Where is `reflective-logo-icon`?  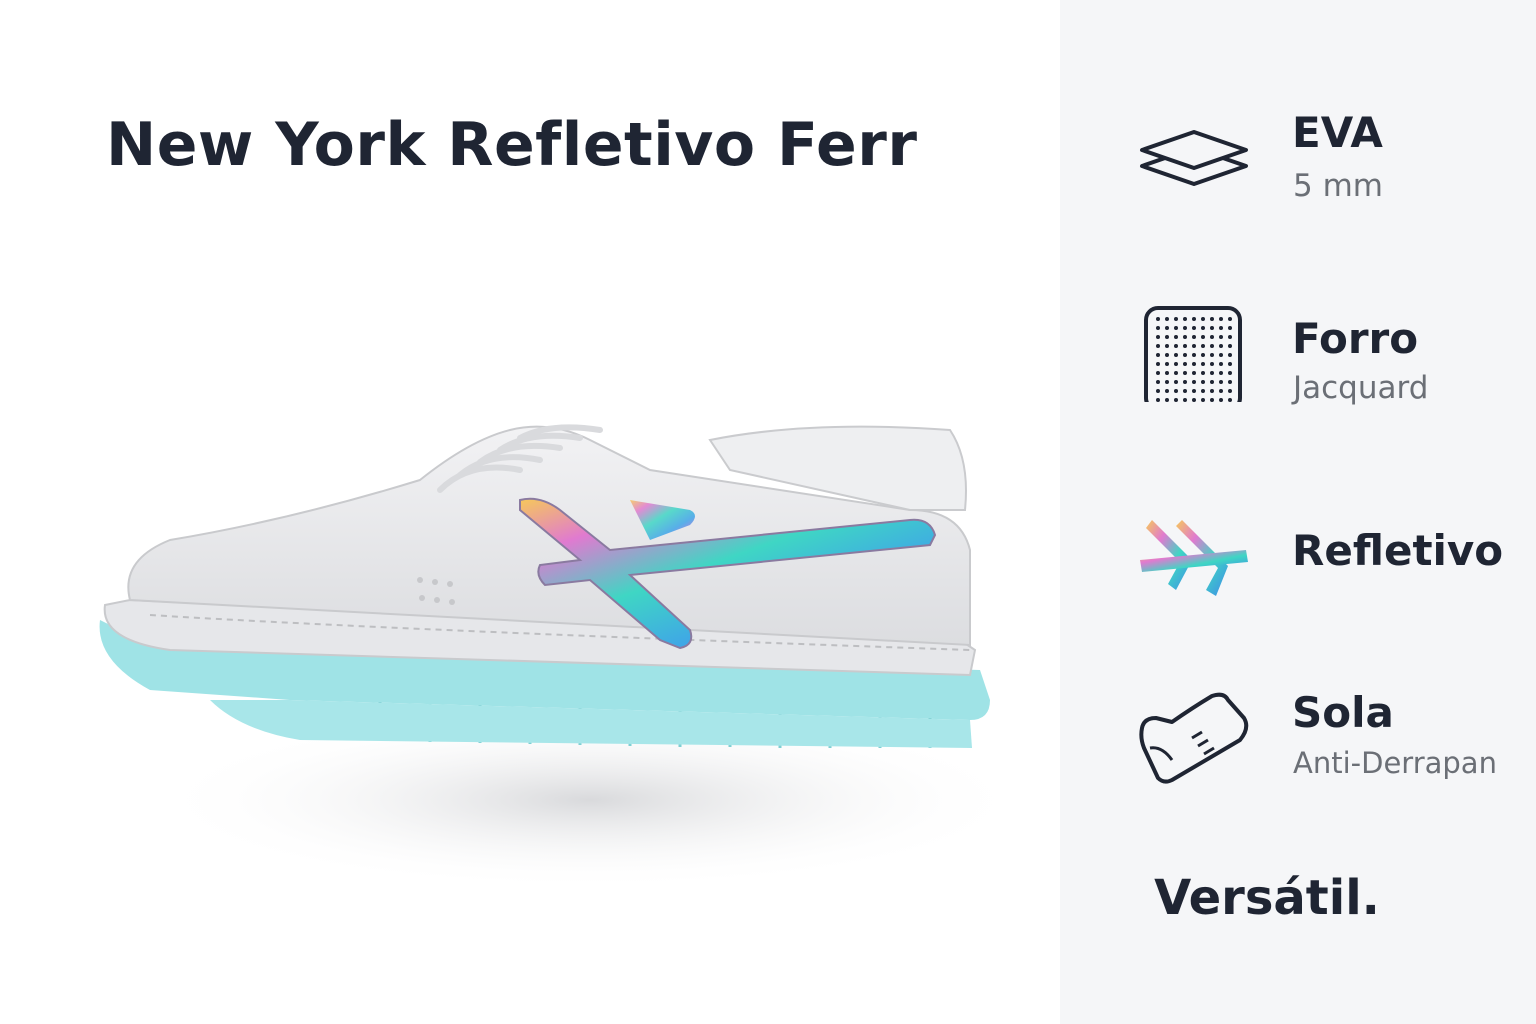
reflective-logo-icon is located at coordinates (1194, 560).